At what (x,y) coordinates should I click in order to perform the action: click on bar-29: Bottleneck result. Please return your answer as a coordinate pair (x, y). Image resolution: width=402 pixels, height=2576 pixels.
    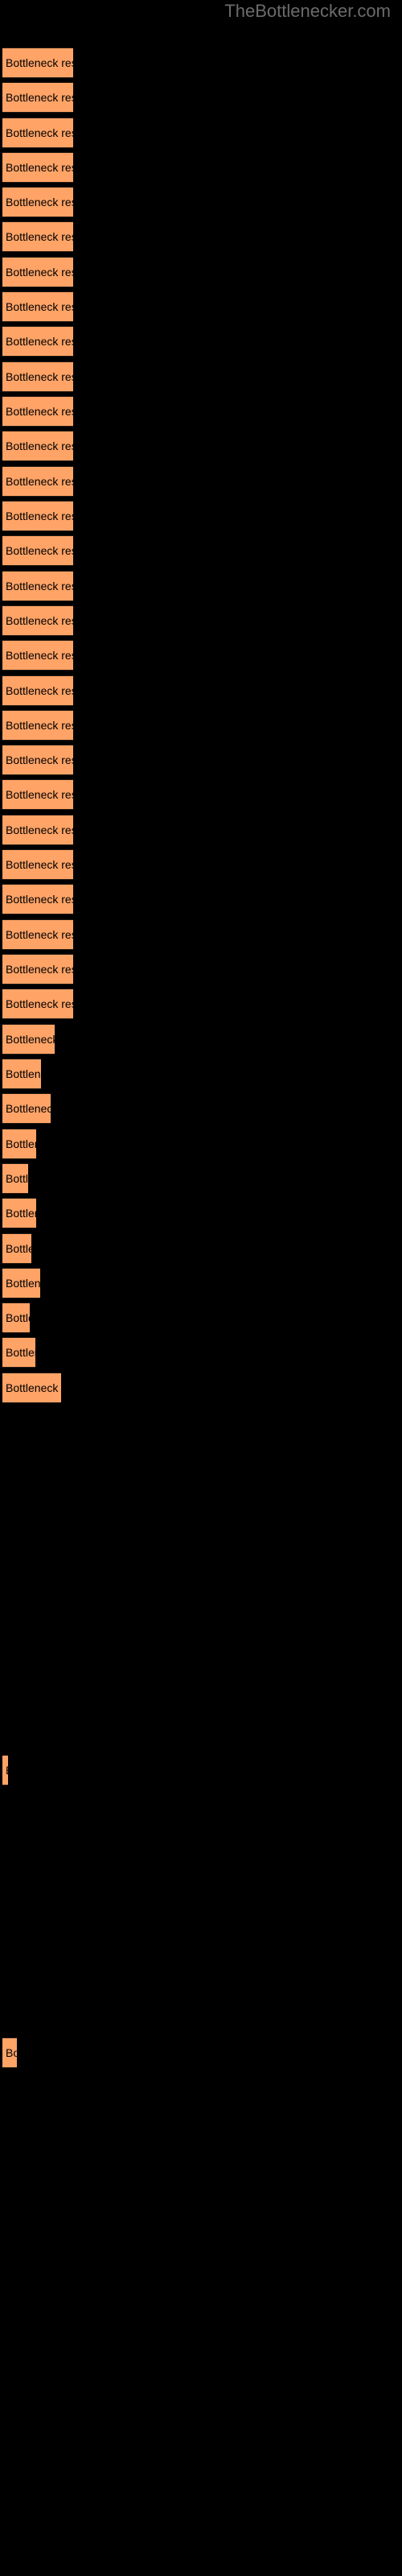
    Looking at the image, I should click on (28, 1039).